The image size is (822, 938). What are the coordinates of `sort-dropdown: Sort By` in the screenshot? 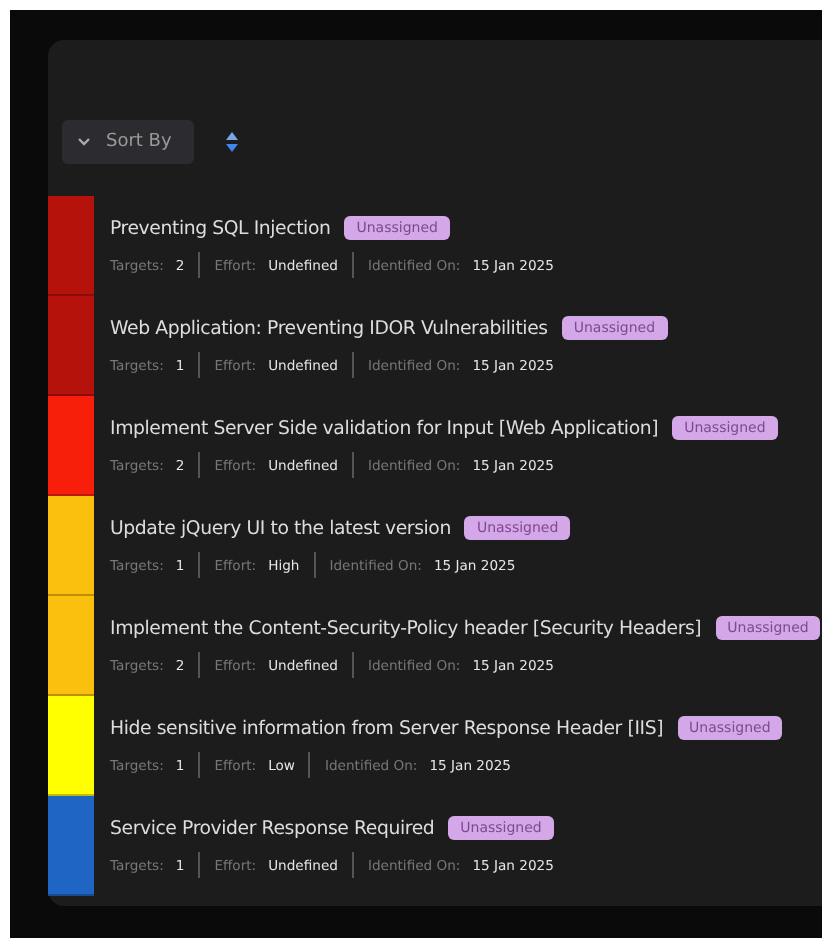 It's located at (128, 142).